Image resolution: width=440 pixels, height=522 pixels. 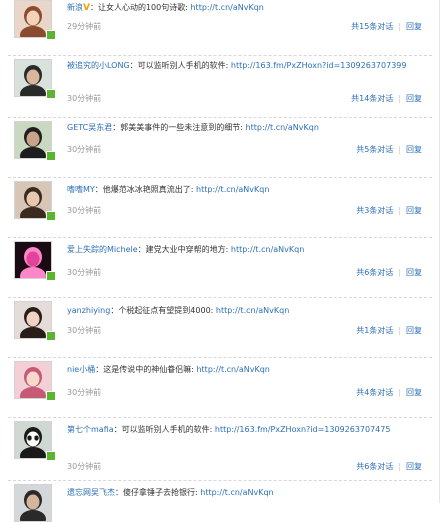 I want to click on post-message: 这是传说中的神仙眷侣嘛:, so click(x=148, y=369).